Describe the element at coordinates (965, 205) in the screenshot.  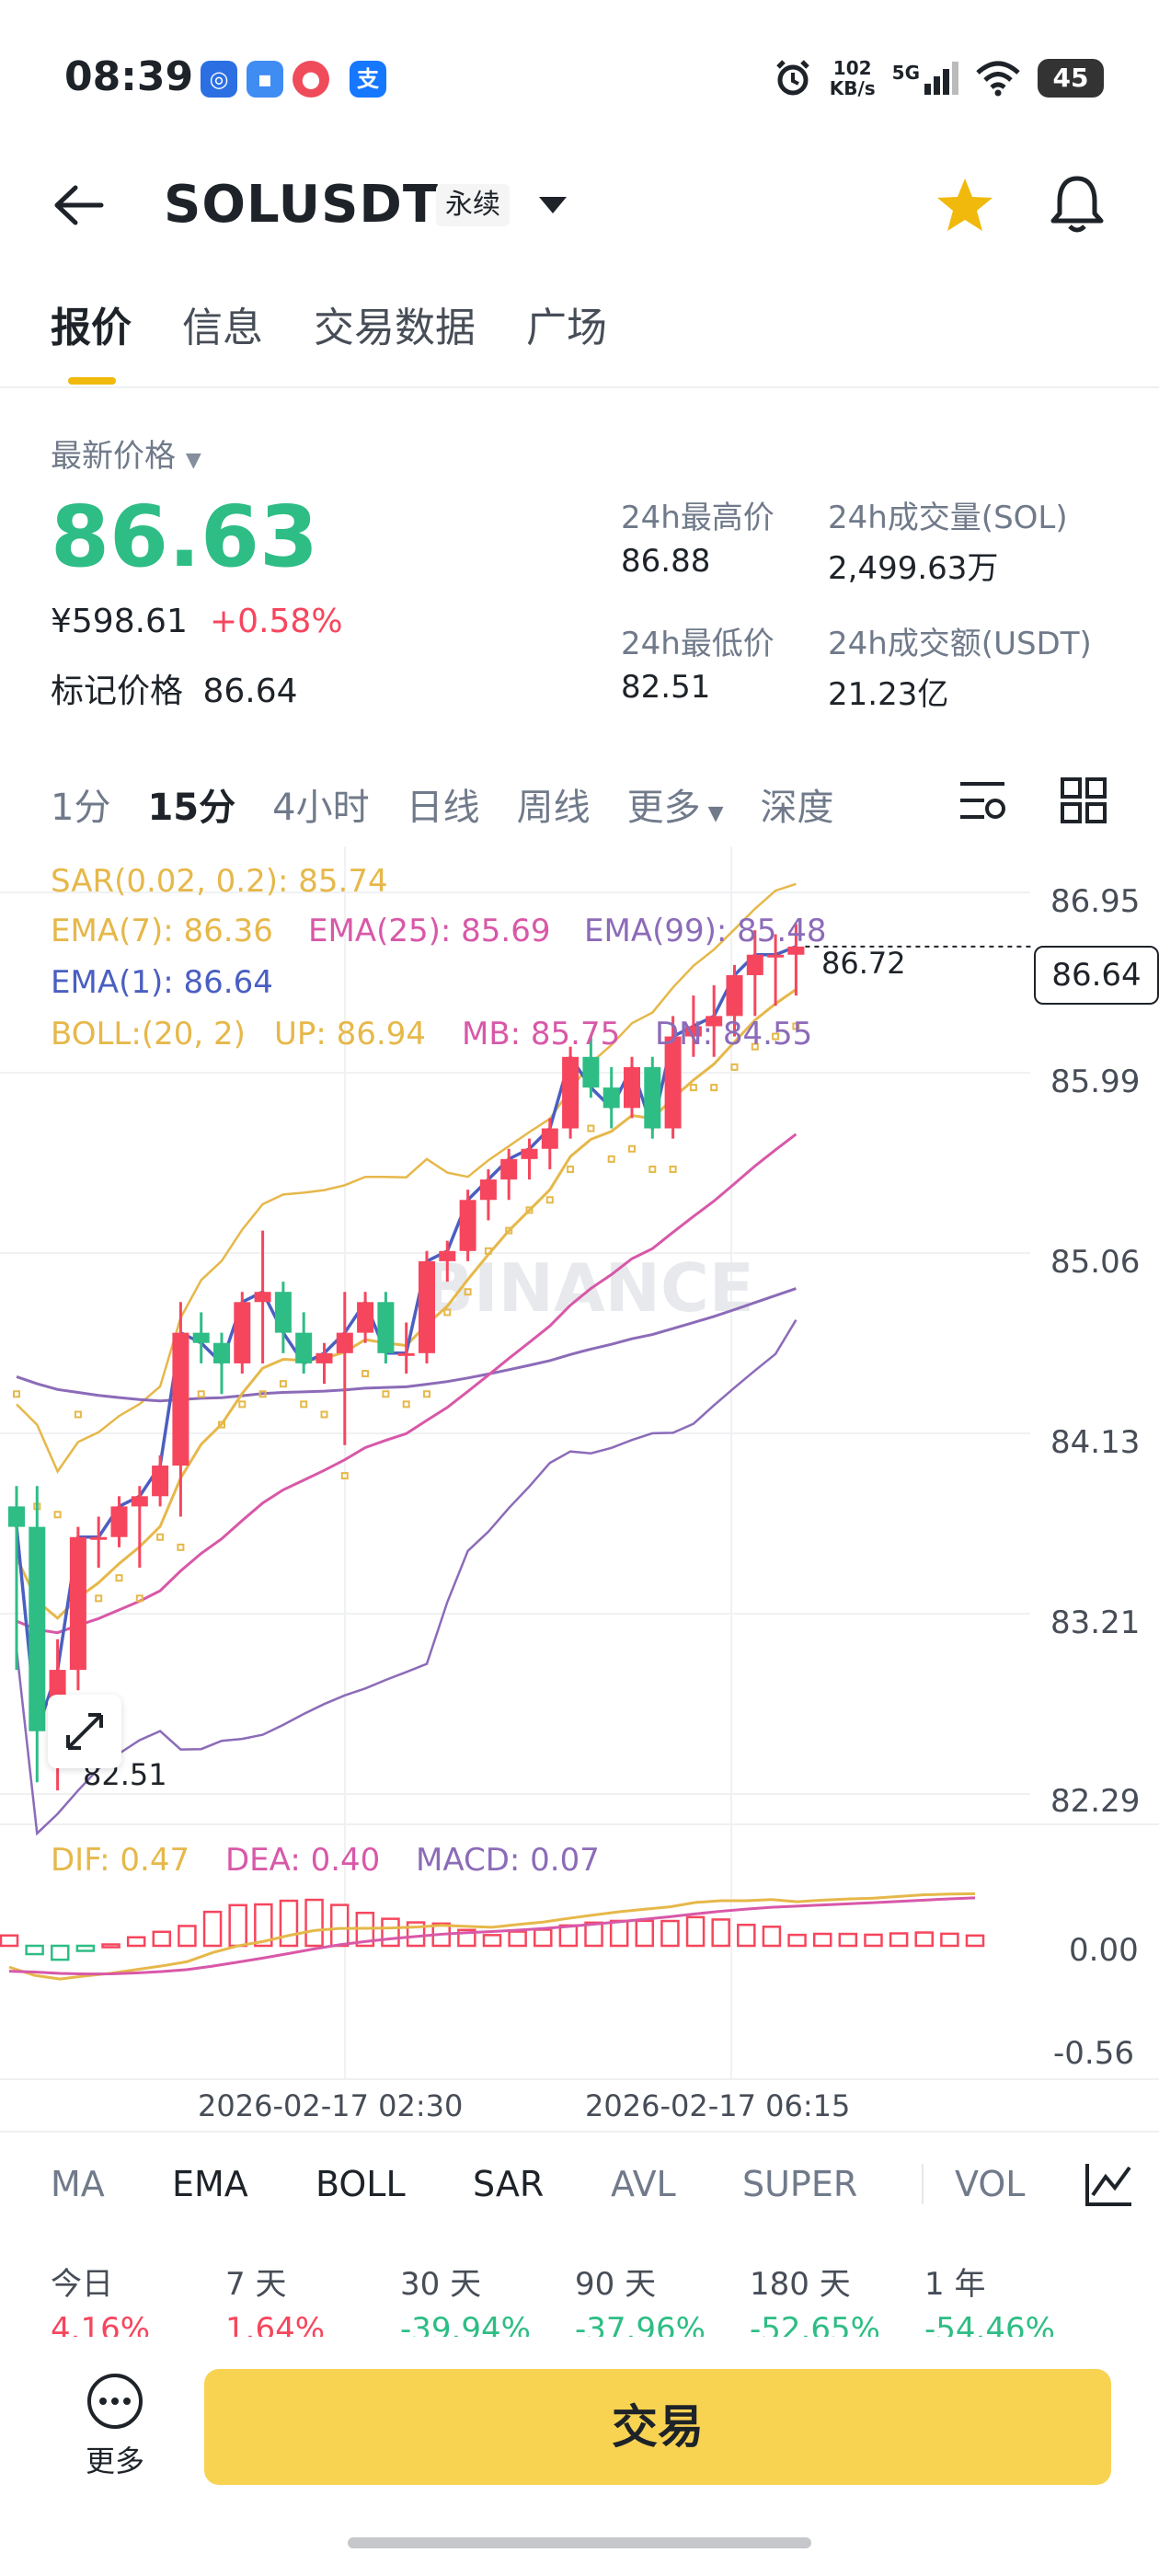
I see `favorite-star-icon` at that location.